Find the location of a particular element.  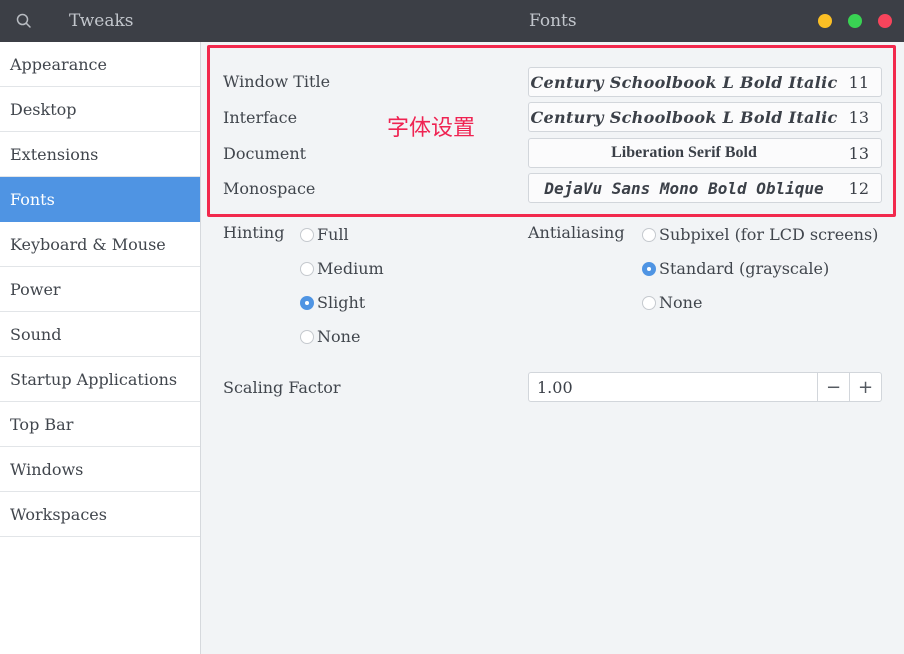

hinting-radio-medium: Medium is located at coordinates (342, 268).